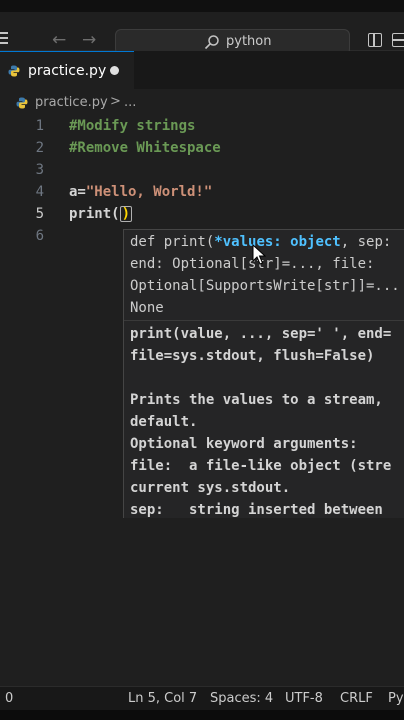 The image size is (404, 720). Describe the element at coordinates (77, 192) in the screenshot. I see `variable-assign: a=` at that location.